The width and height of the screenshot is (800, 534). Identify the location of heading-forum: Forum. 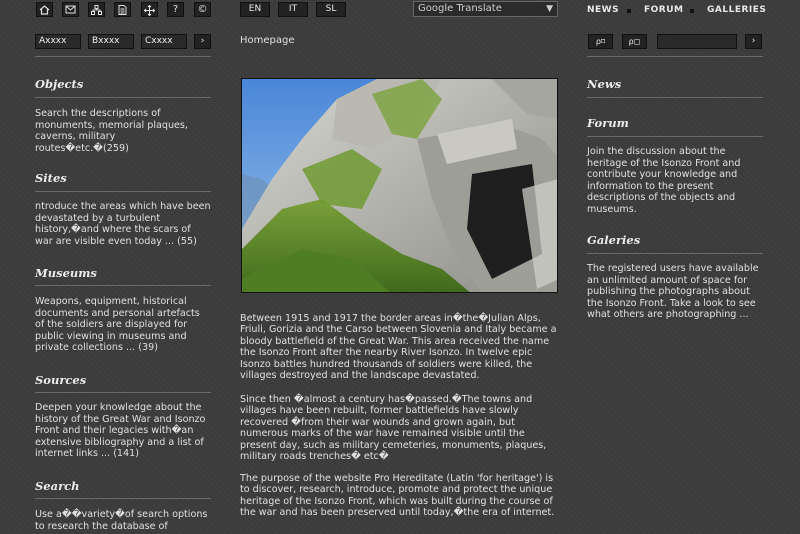
(608, 123).